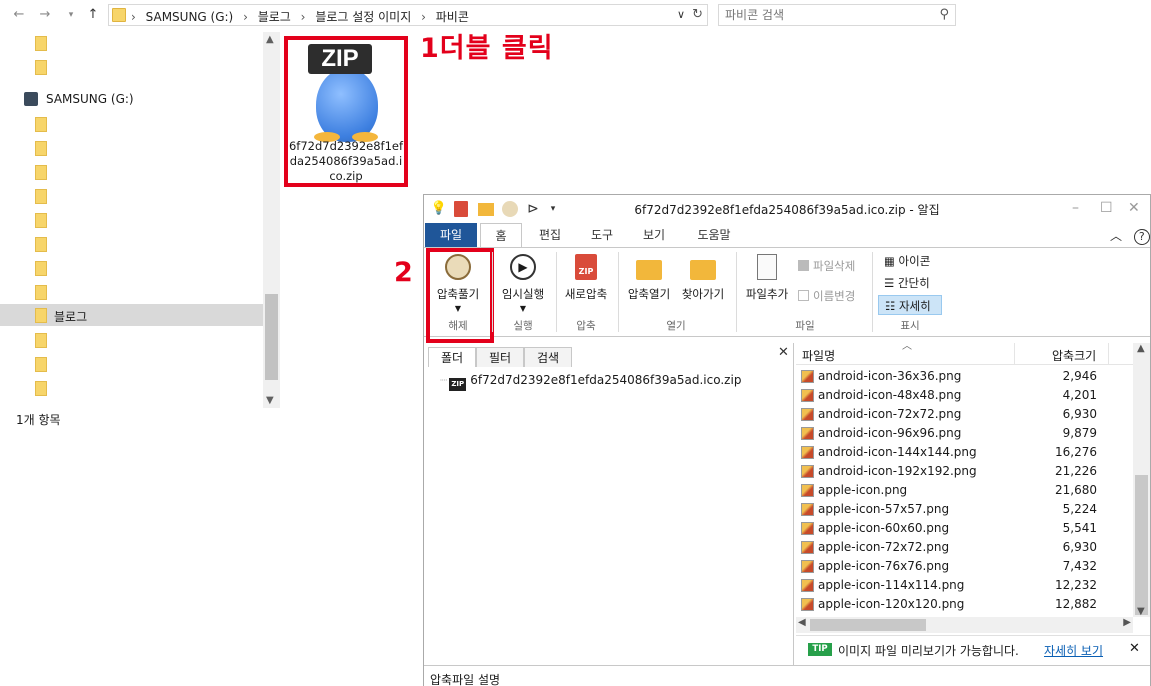  I want to click on file-name-cell: apple-icon-57x57.png, so click(884, 509).